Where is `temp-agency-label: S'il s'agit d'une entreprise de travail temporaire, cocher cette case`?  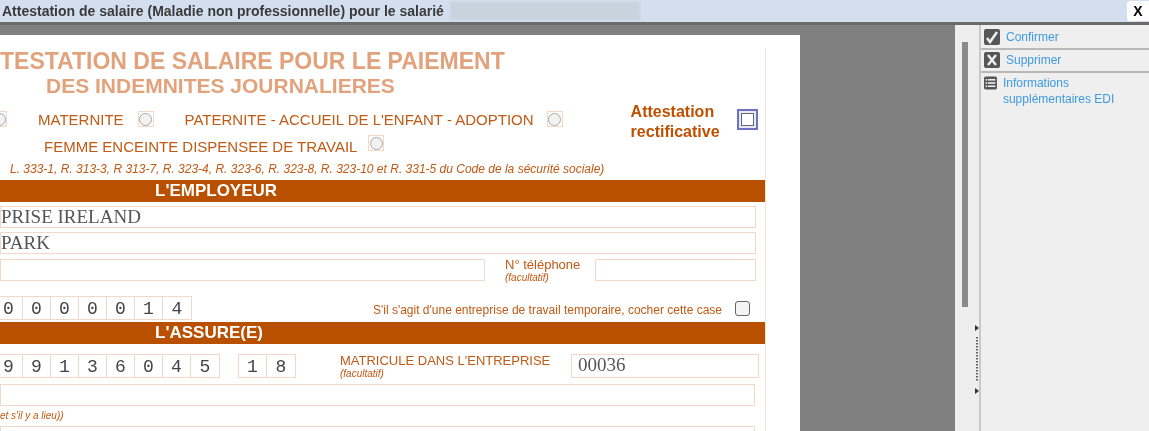
temp-agency-label: S'il s'agit d'une entreprise de travail temporaire, cocher cette case is located at coordinates (547, 310).